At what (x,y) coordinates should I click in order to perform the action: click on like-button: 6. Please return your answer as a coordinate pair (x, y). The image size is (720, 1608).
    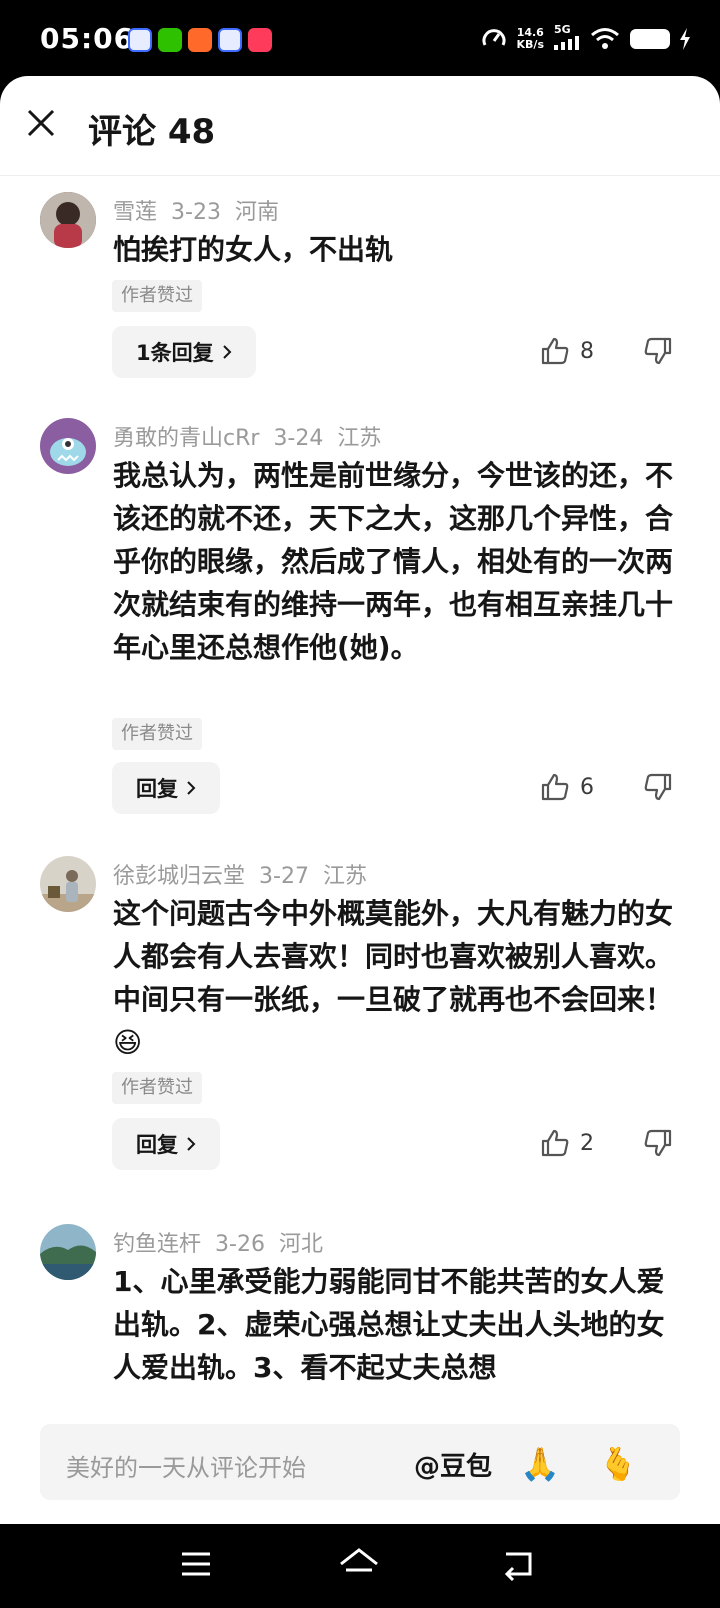
    Looking at the image, I should click on (567, 787).